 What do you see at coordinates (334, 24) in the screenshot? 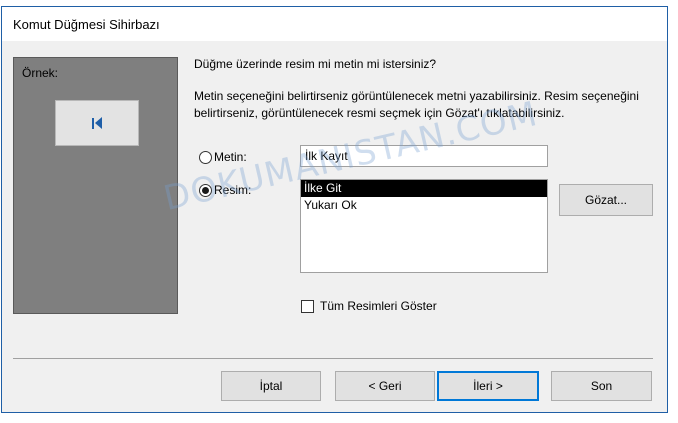
I see `title-bar: Komut Düğmesi Sihirbazı` at bounding box center [334, 24].